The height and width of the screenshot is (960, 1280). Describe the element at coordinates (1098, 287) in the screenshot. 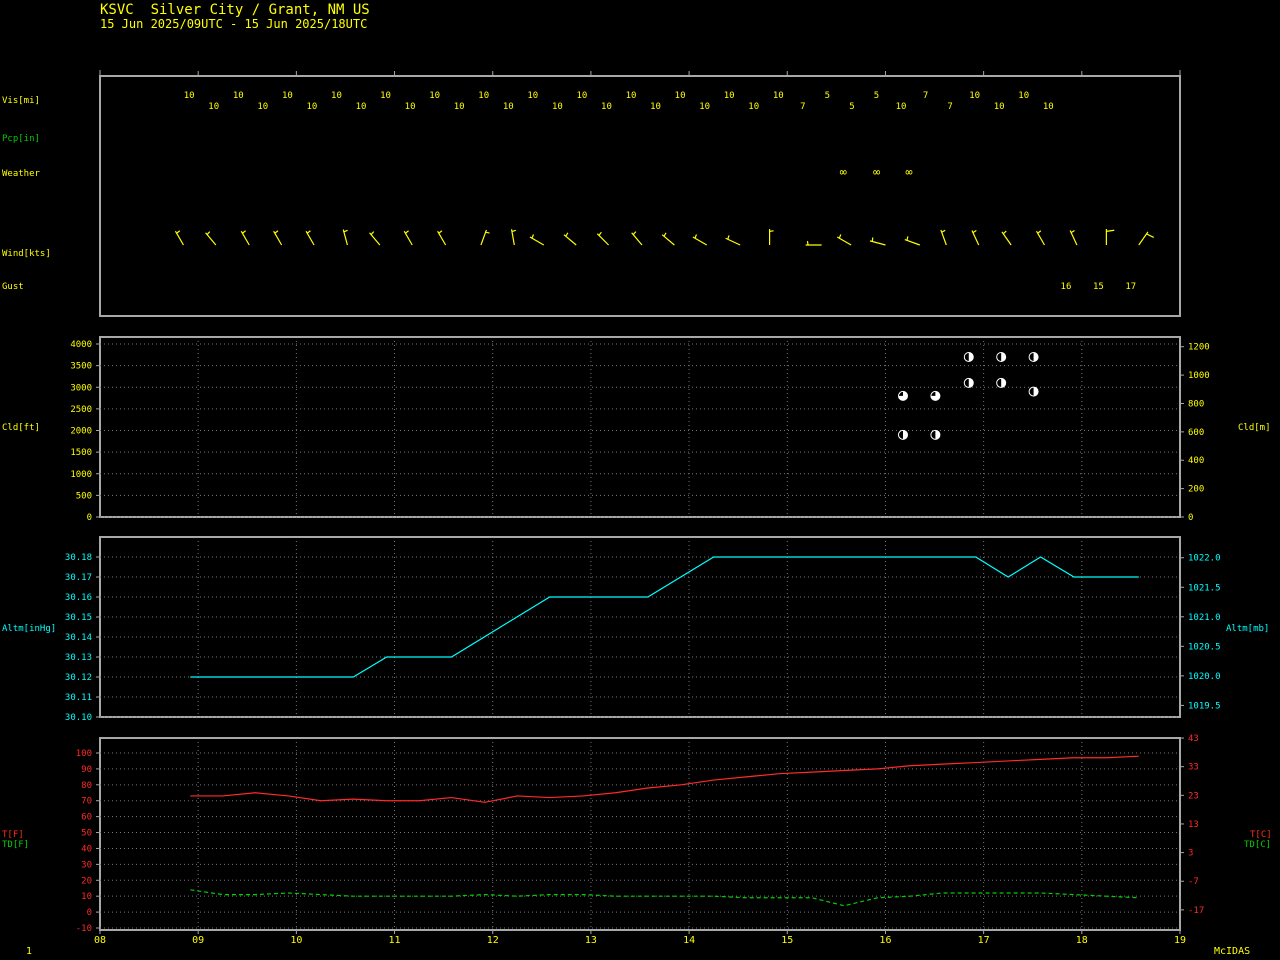

I see `gust-value: 15` at that location.